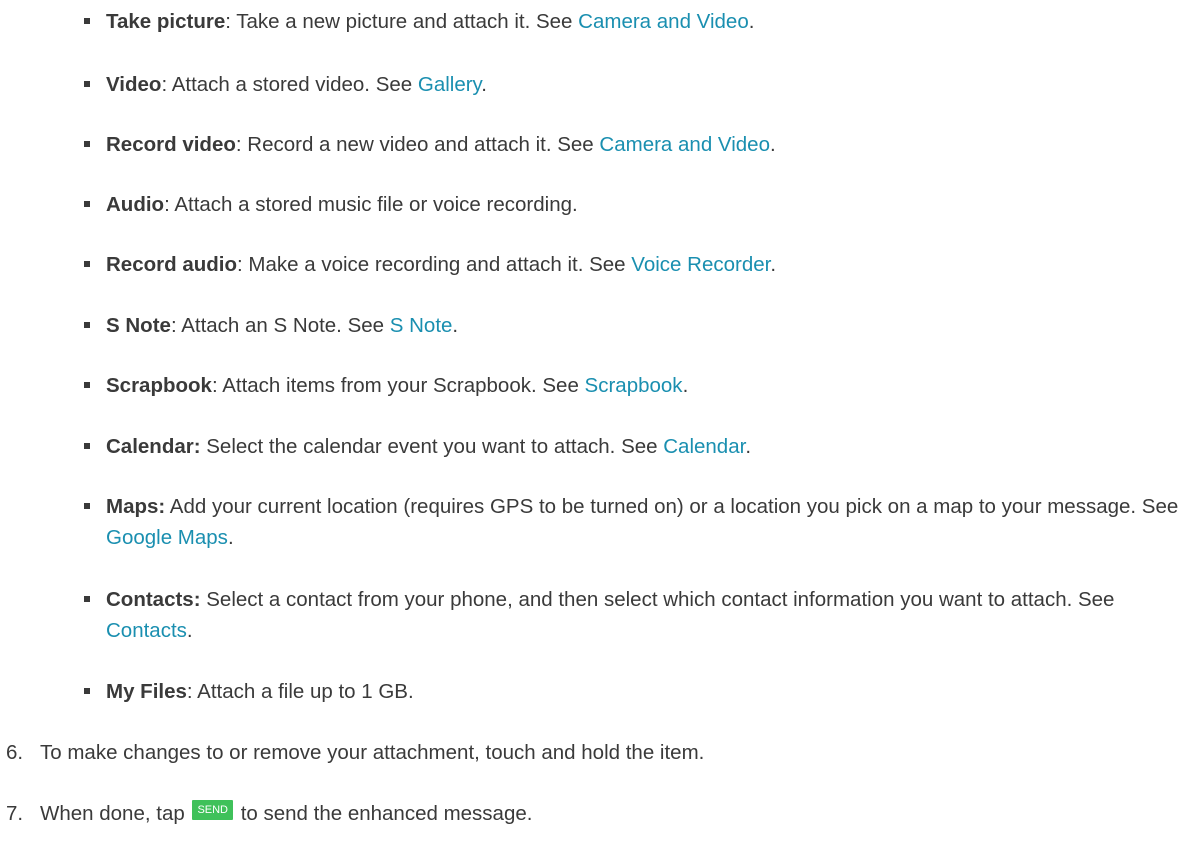 The height and width of the screenshot is (857, 1188). I want to click on item-term: S Note, so click(138, 325).